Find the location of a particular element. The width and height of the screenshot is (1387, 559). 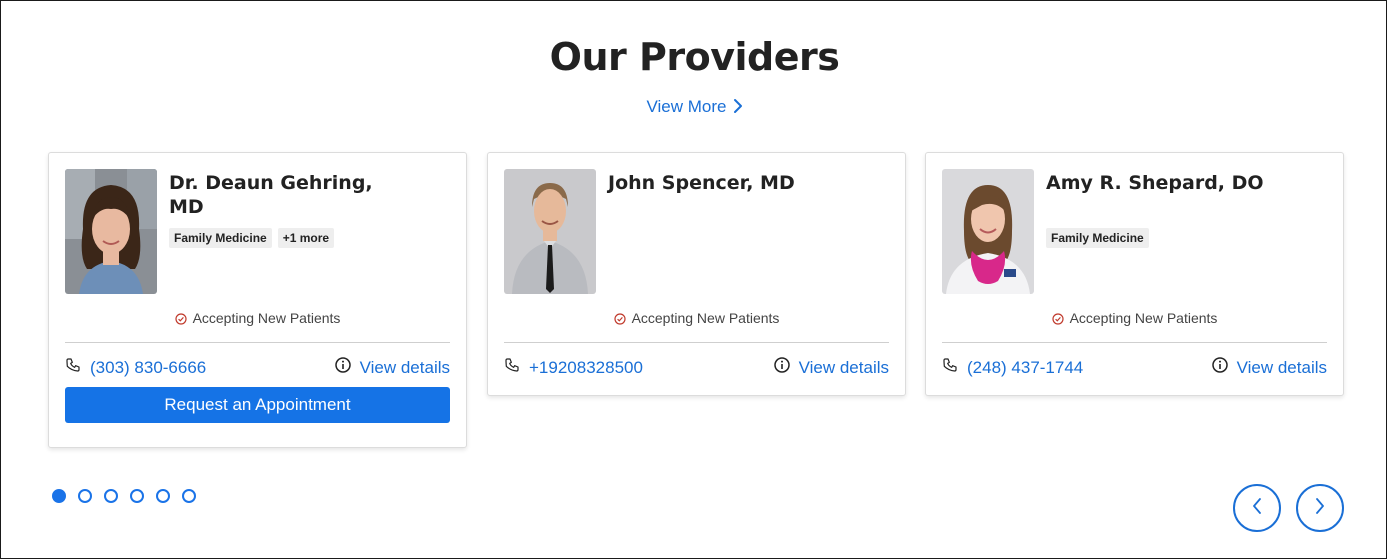

specialty-tags: Family Medicine +1 more is located at coordinates (252, 238).